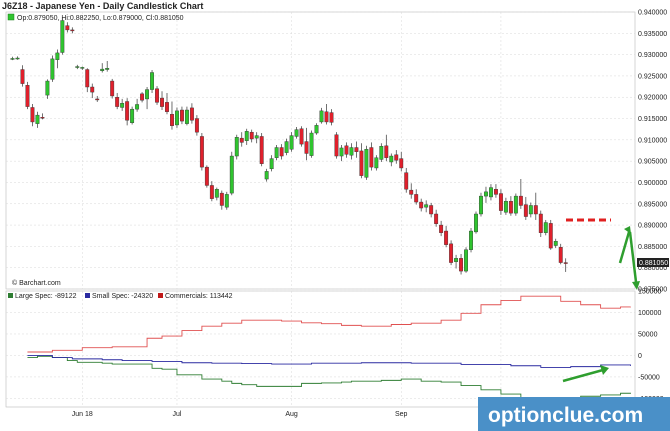  I want to click on x-tick-label: Aug, so click(291, 414).